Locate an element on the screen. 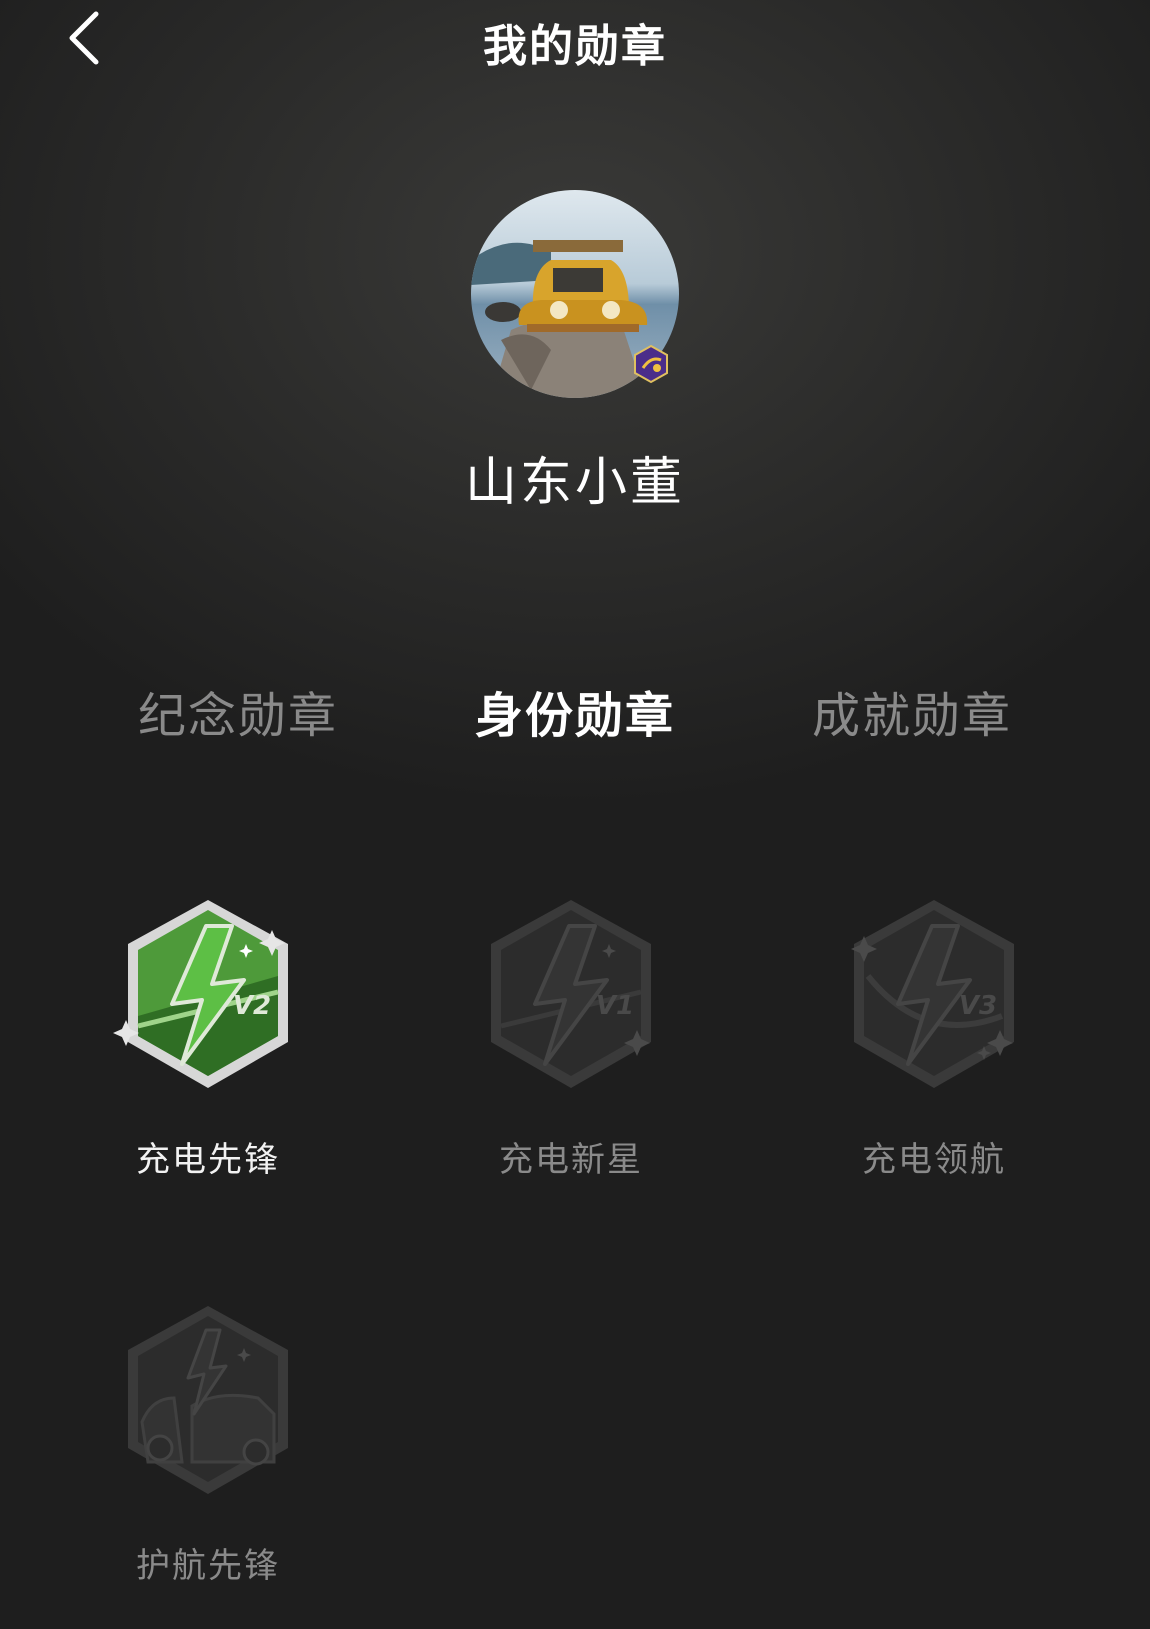 The image size is (1150, 1629). svg-text: V2 is located at coordinates (252, 1006).